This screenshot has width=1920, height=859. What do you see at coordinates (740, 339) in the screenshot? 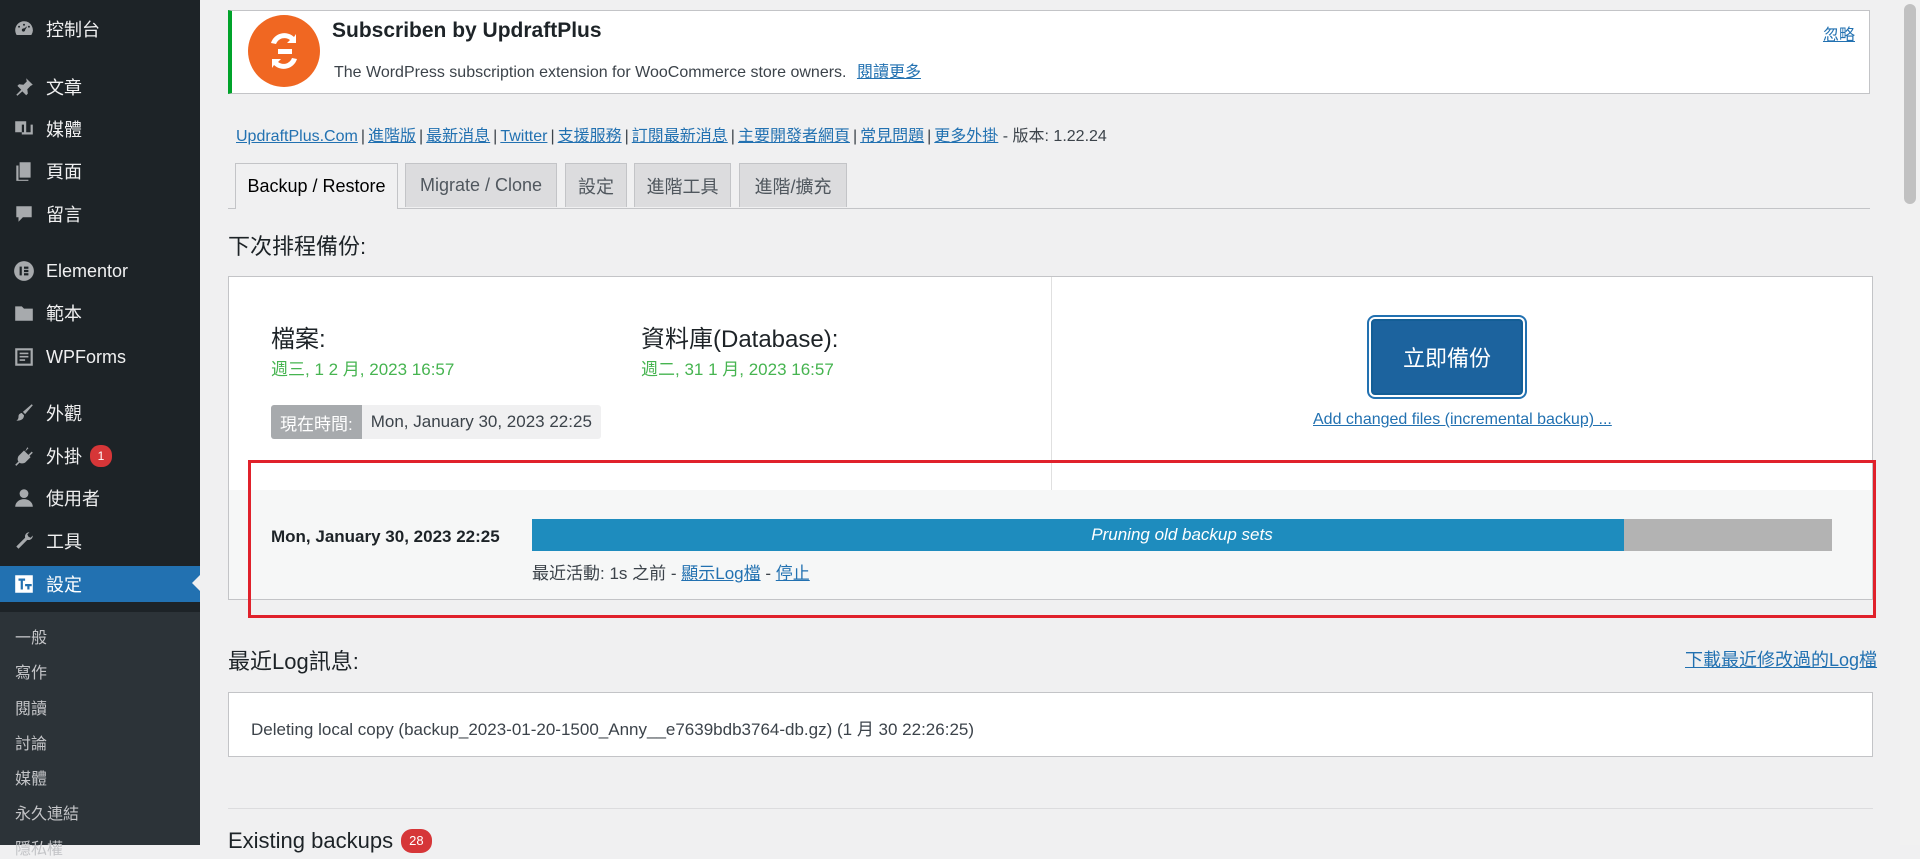
I see `database-label: 資料庫(Database):` at bounding box center [740, 339].